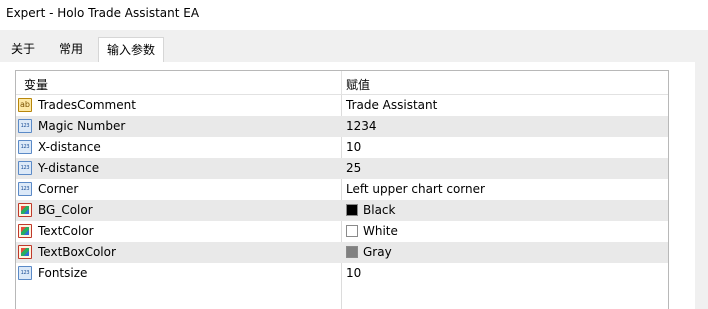  What do you see at coordinates (342, 252) in the screenshot?
I see `param-row-textboxcolor: TextBoxColor Gray` at bounding box center [342, 252].